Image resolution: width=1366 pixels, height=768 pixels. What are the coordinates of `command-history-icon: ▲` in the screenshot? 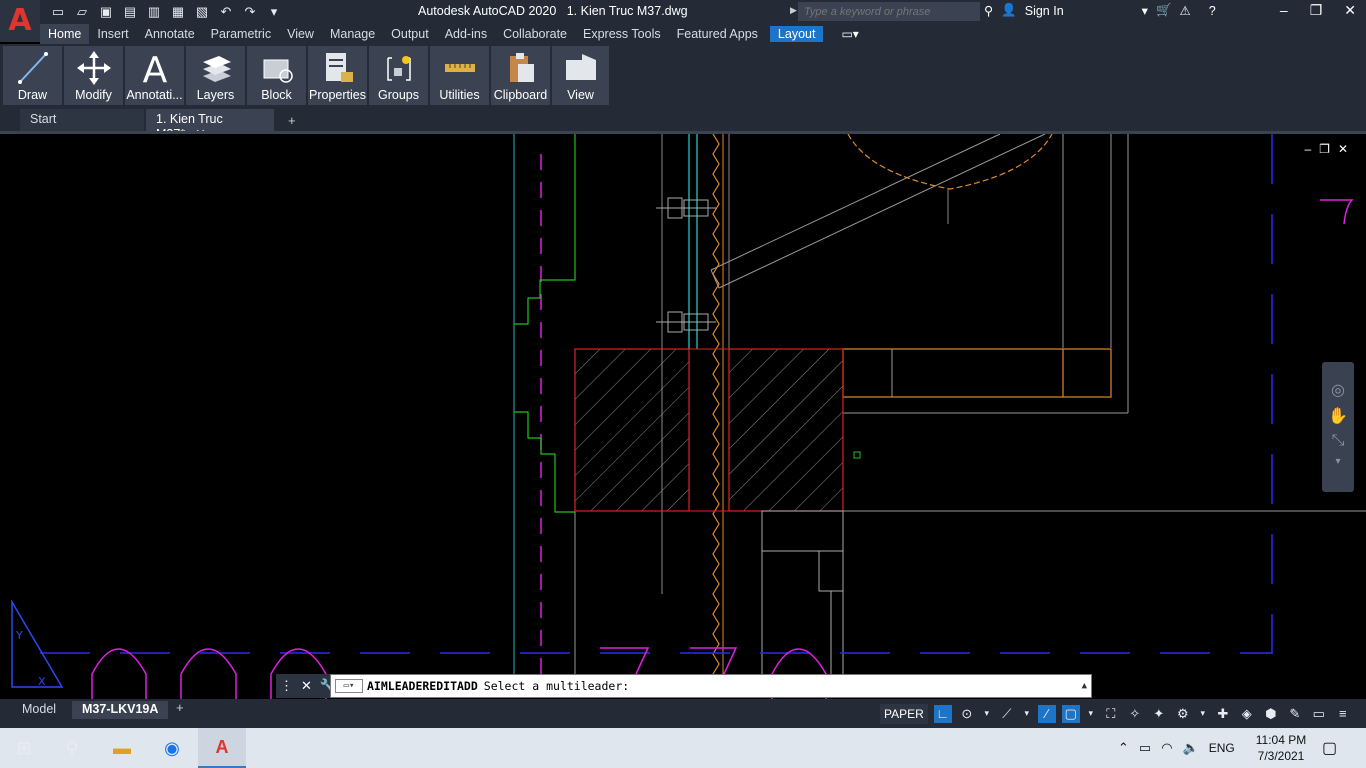 It's located at (1084, 686).